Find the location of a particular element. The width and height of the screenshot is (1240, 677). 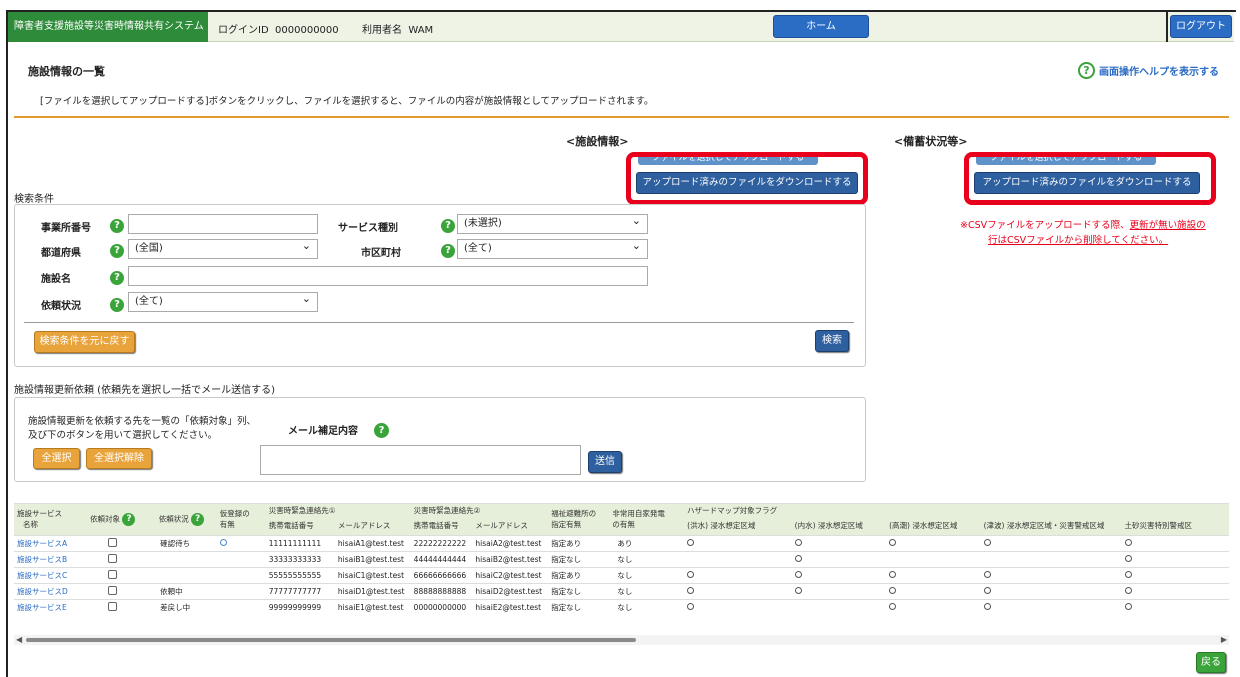

help-link: ? 画面操作ヘルプを表示する is located at coordinates (1148, 70).